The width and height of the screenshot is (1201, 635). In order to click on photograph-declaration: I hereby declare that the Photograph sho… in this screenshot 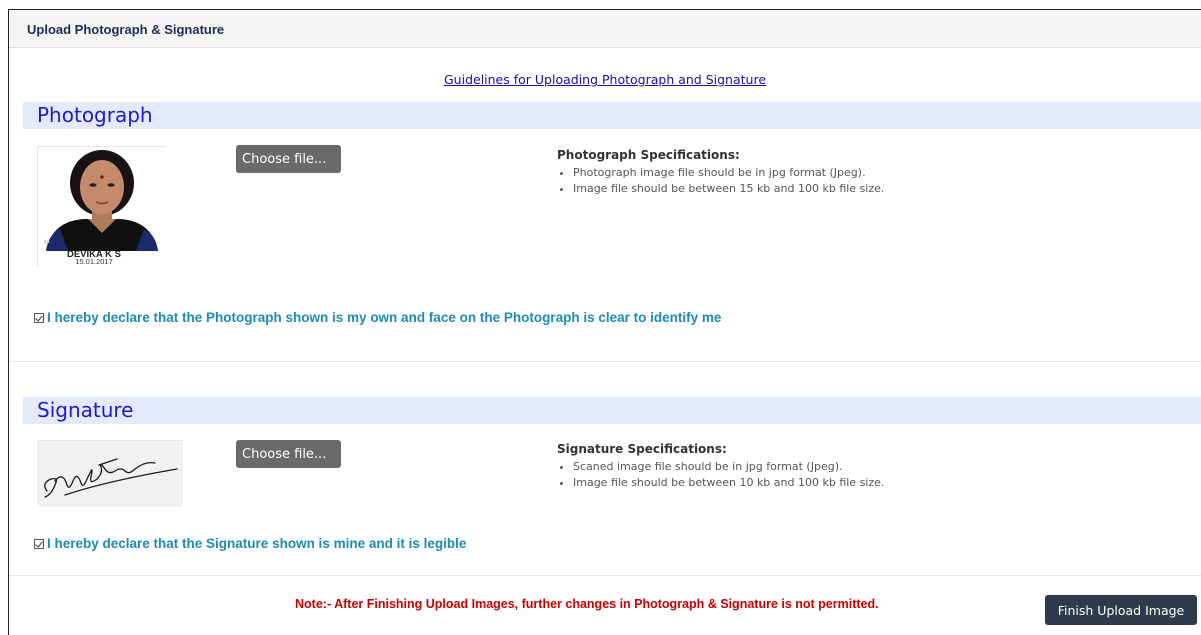, I will do `click(377, 317)`.